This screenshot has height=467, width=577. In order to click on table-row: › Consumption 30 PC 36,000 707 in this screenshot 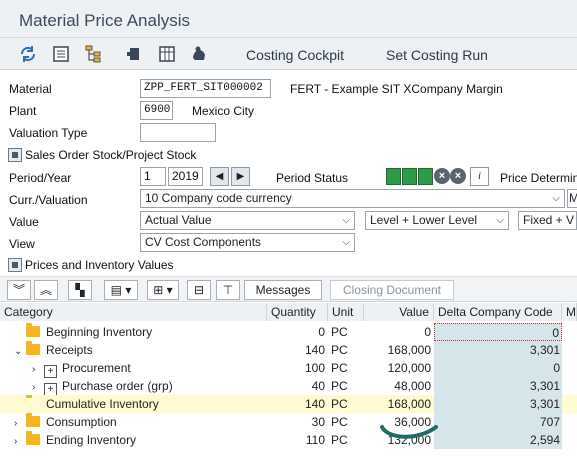, I will do `click(288, 422)`.